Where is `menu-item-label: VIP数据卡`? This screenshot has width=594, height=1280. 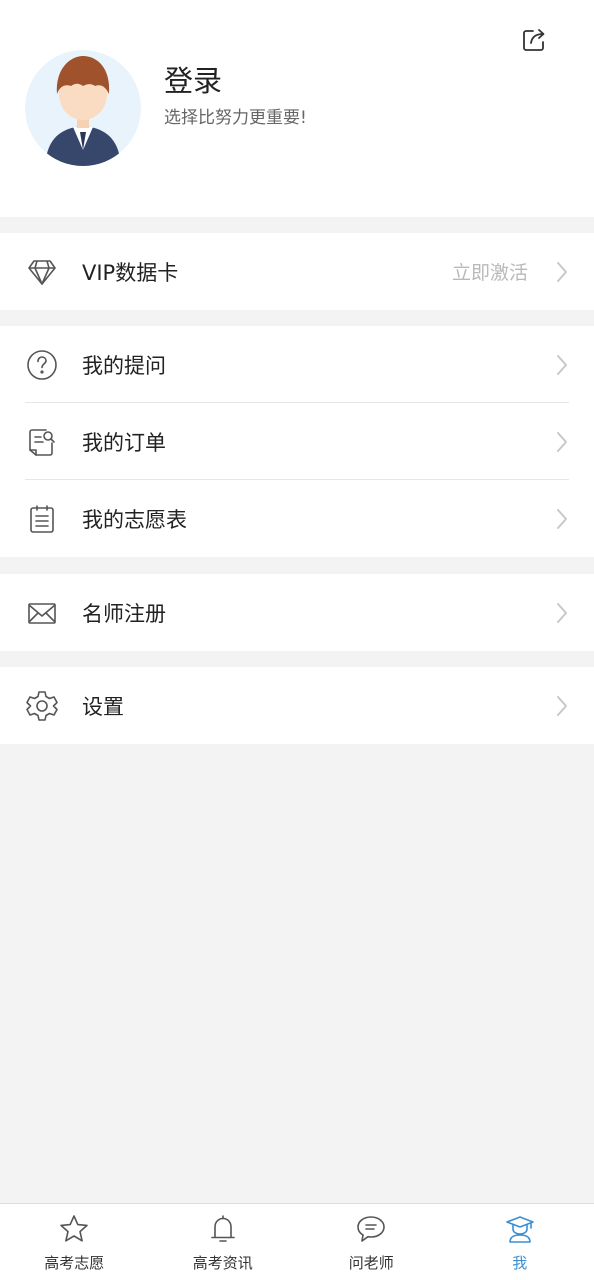
menu-item-label: VIP数据卡 is located at coordinates (130, 272).